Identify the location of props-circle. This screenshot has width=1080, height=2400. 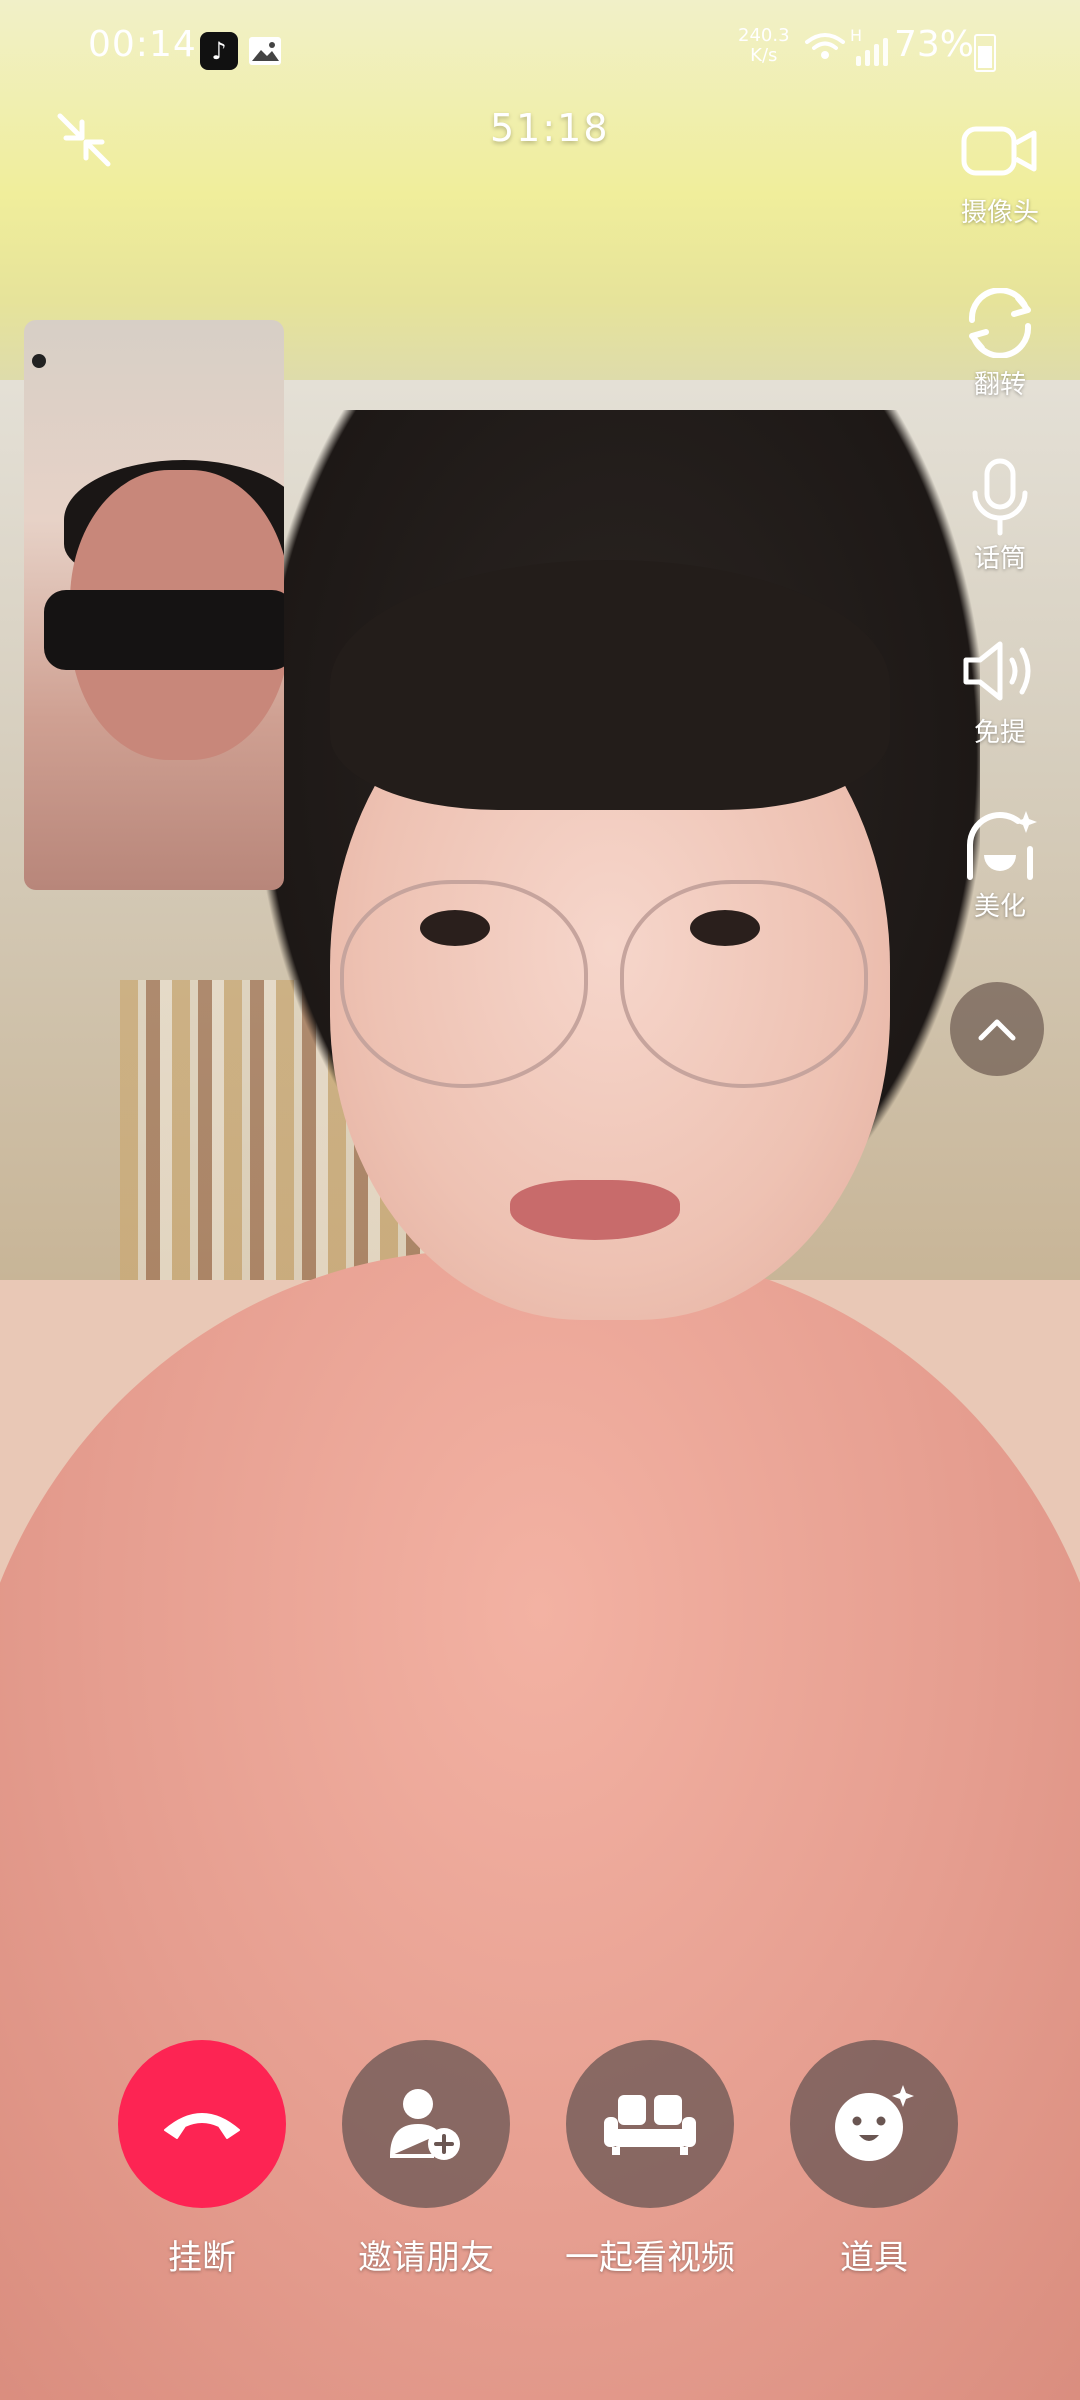
(874, 2124).